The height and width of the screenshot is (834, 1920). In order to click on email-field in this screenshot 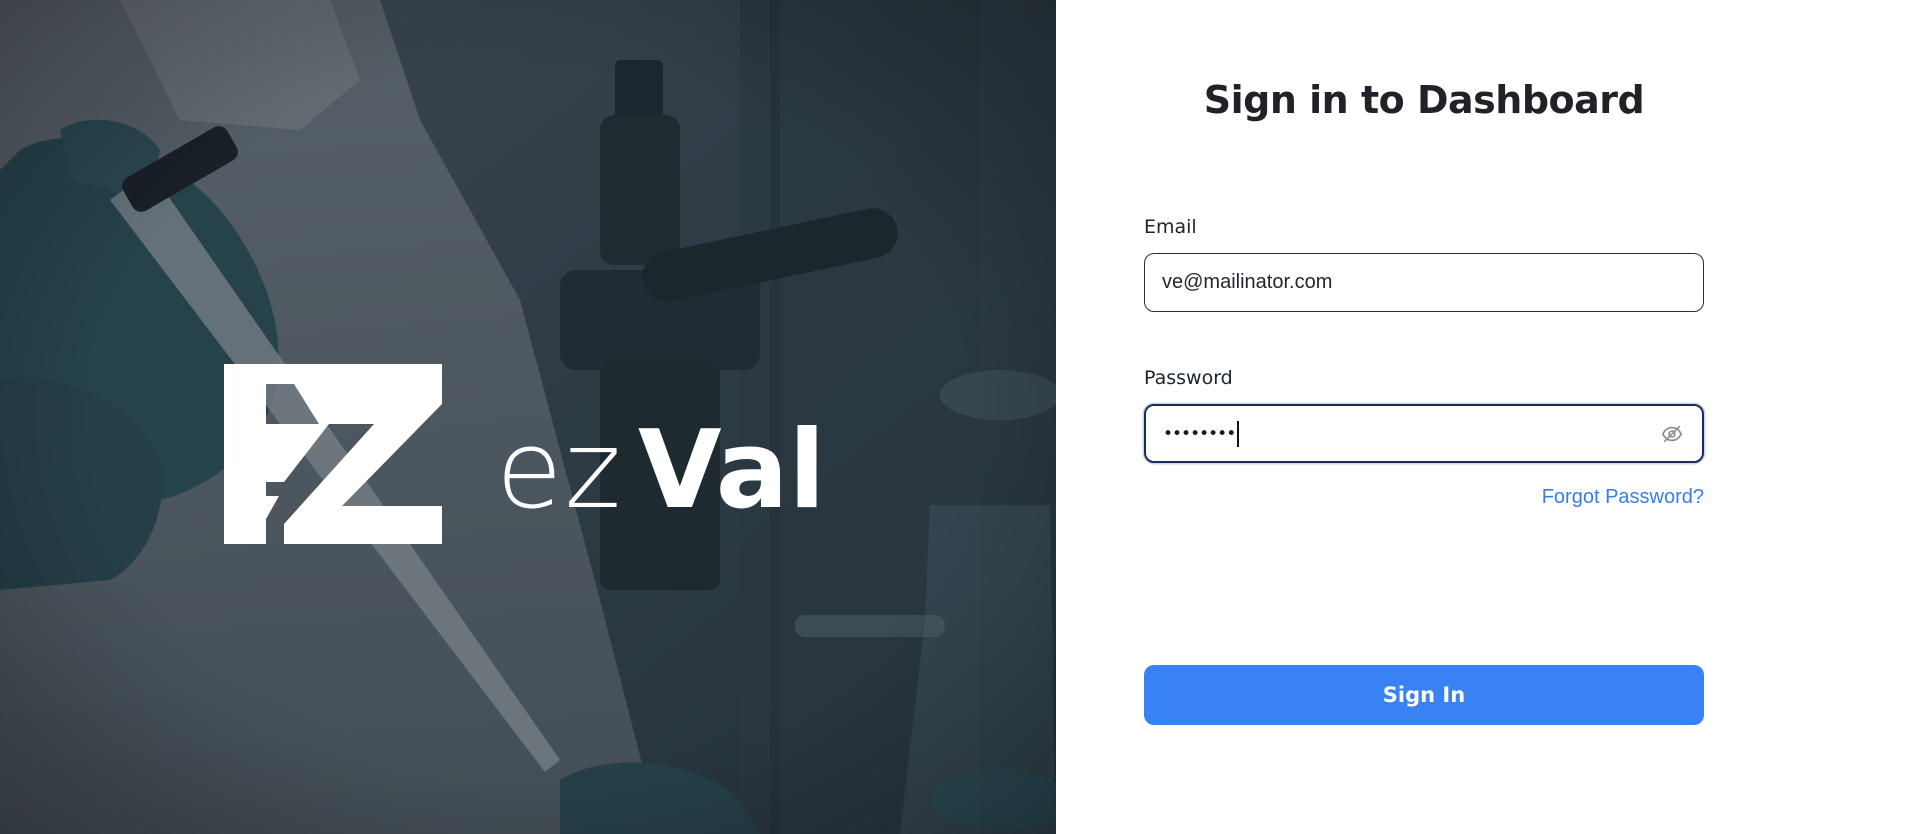, I will do `click(1424, 282)`.